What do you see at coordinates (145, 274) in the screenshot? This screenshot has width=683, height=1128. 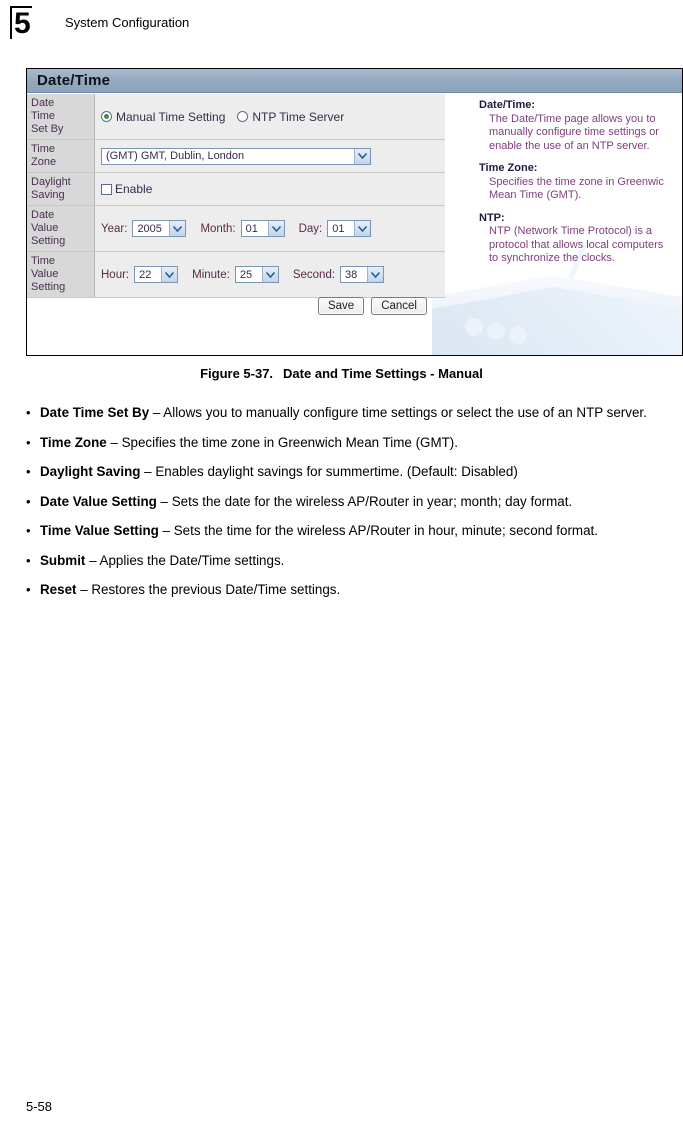 I see `hour-select-value: 22` at bounding box center [145, 274].